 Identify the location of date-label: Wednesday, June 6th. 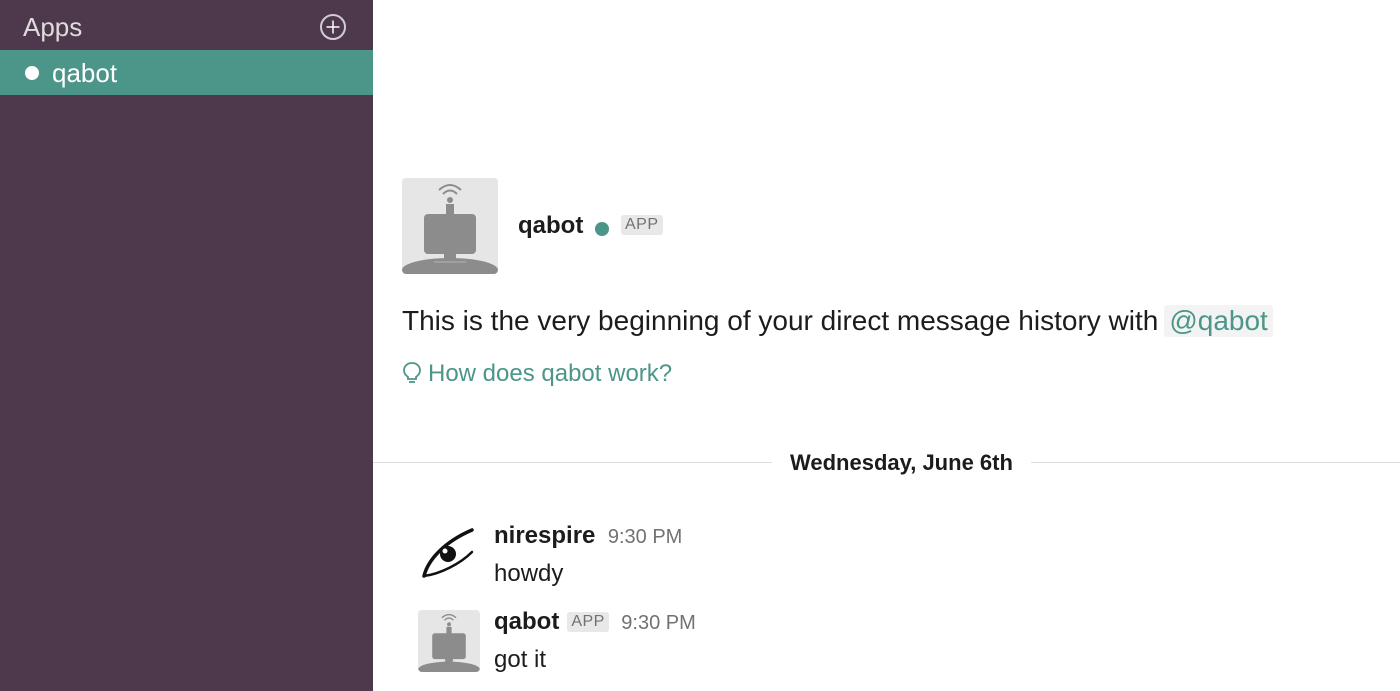
(901, 463).